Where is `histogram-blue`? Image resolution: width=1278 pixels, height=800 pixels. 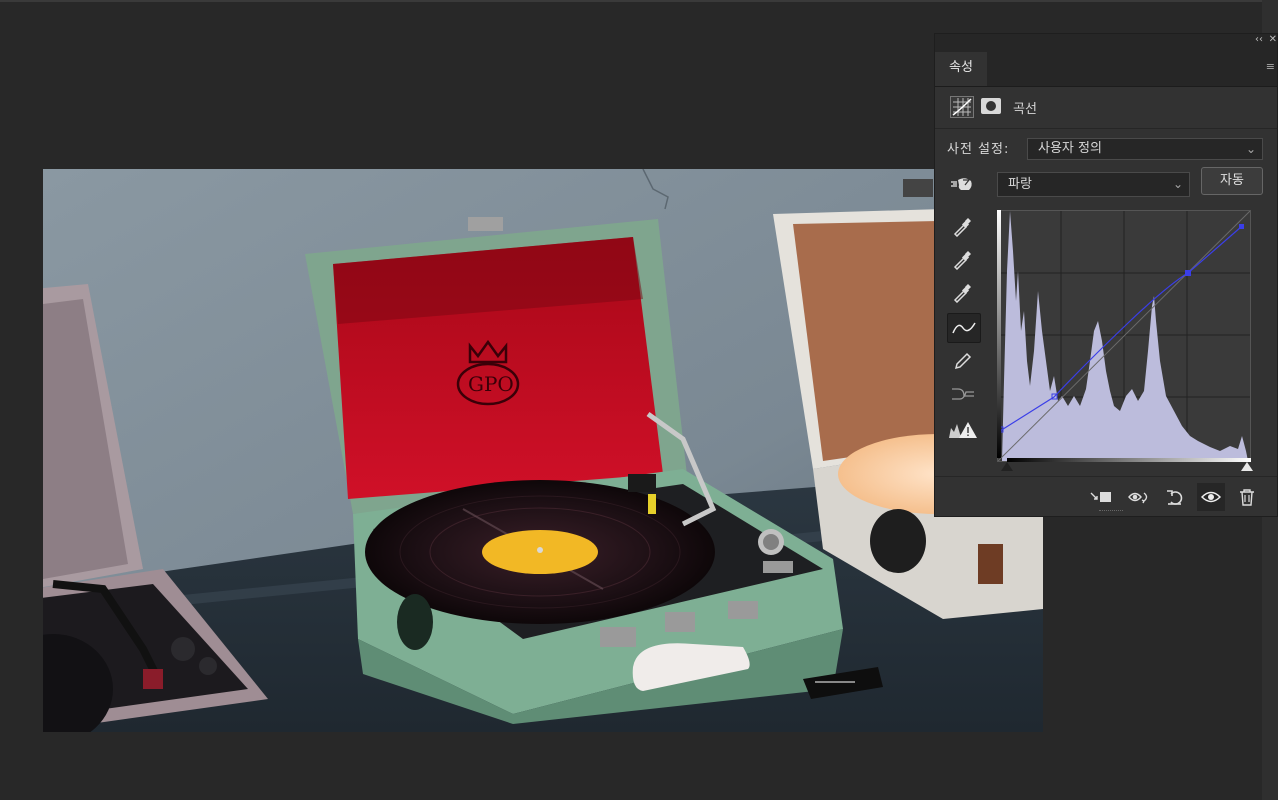
histogram-blue is located at coordinates (1125, 336).